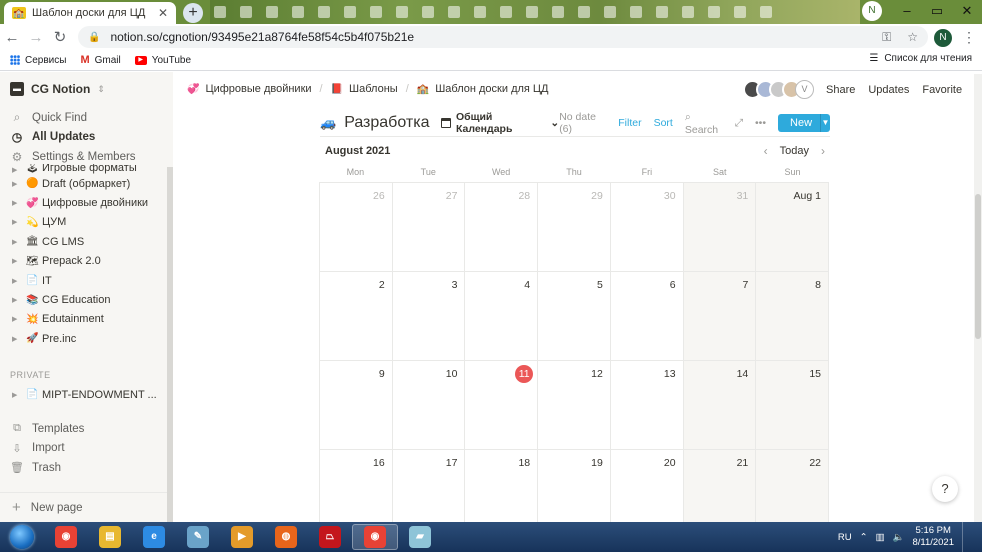 This screenshot has width=982, height=552. What do you see at coordinates (888, 90) in the screenshot?
I see `updates-button: Updates` at bounding box center [888, 90].